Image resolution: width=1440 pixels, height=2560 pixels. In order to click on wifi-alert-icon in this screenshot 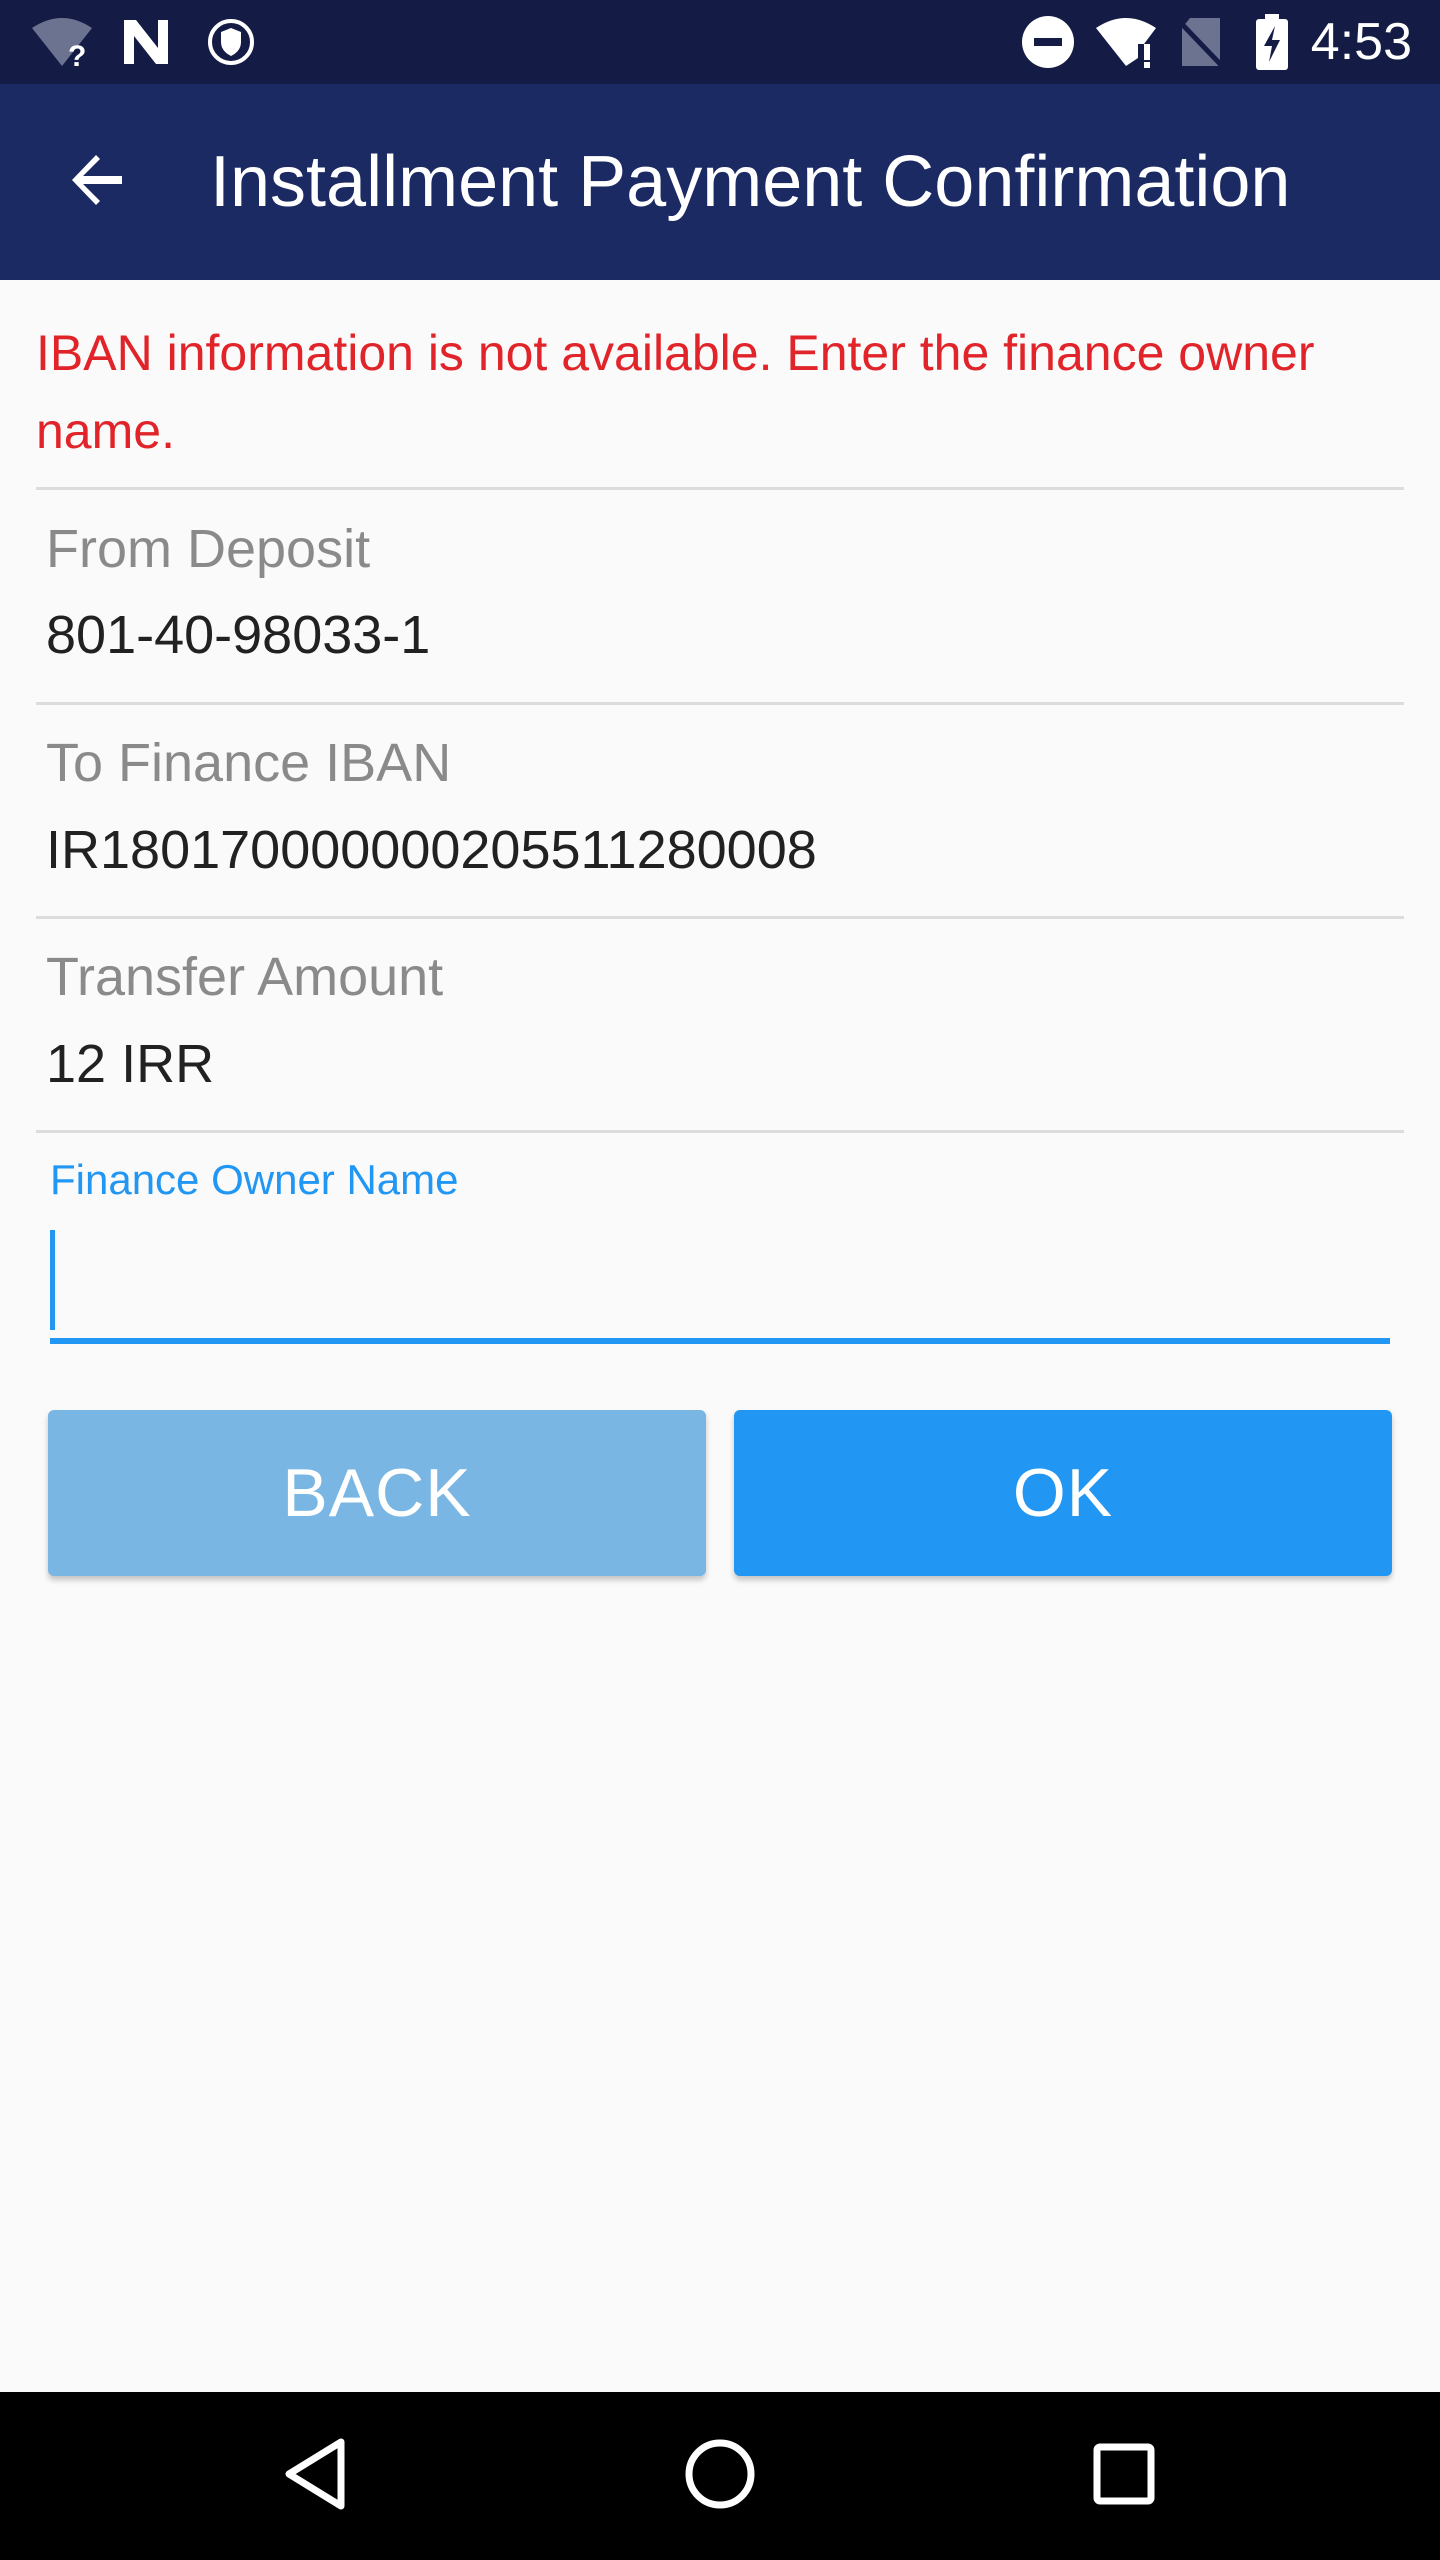, I will do `click(1126, 42)`.